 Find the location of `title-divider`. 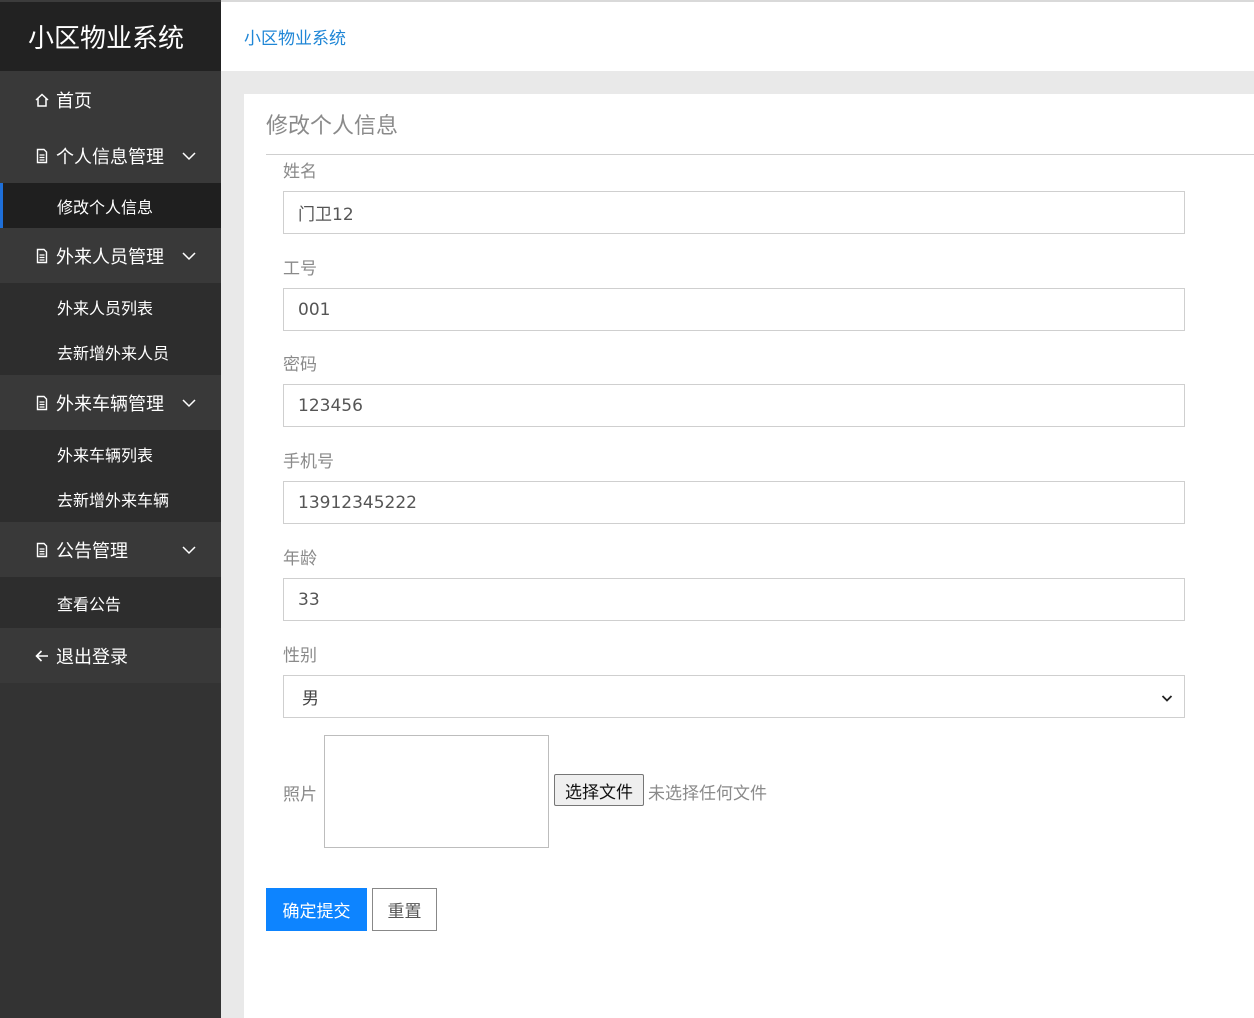

title-divider is located at coordinates (760, 154).